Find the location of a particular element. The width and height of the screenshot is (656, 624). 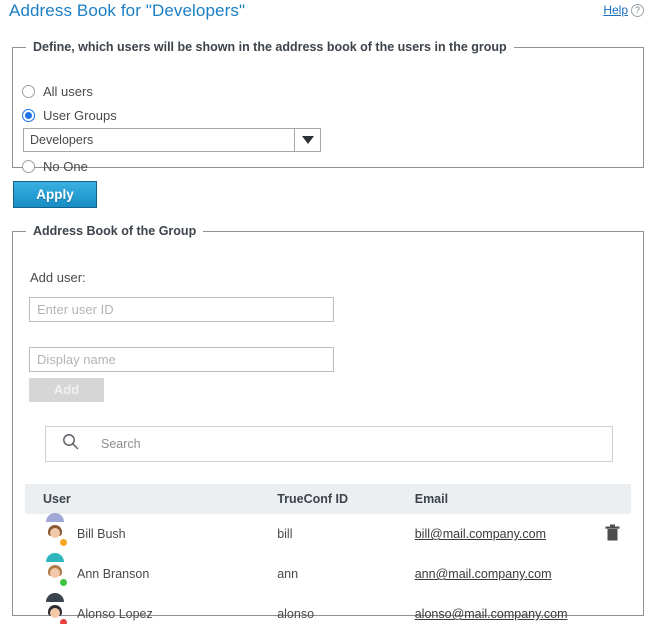

user-cell: Ann Branson is located at coordinates (151, 570).